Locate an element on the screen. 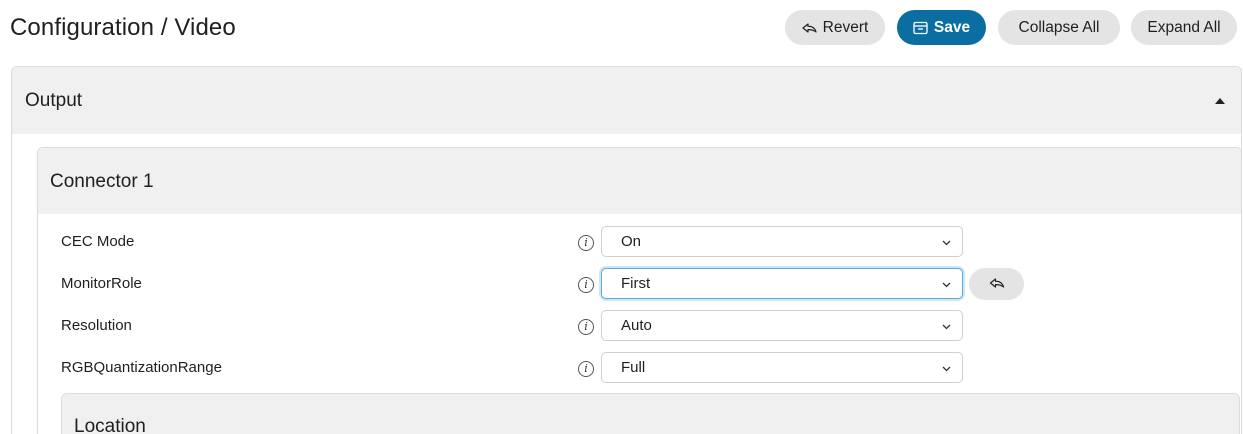 The width and height of the screenshot is (1243, 434). expand-all-label: Expand All is located at coordinates (1184, 27).